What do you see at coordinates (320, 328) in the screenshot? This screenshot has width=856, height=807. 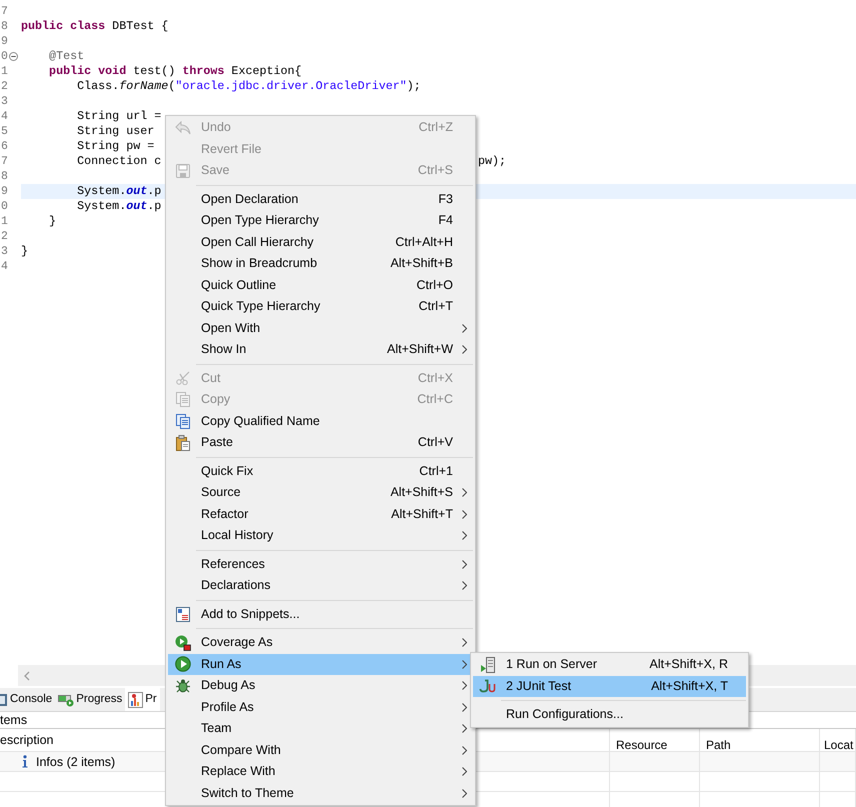 I see `menu-item: Open With` at bounding box center [320, 328].